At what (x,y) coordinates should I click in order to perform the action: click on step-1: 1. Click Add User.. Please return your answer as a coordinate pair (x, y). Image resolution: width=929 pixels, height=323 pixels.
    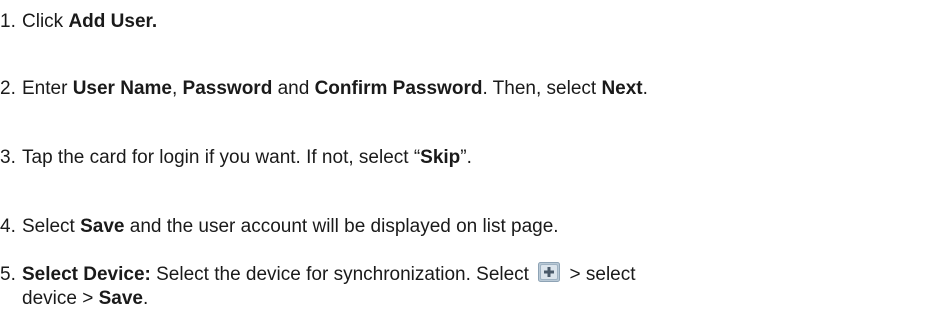
    Looking at the image, I should click on (78, 22).